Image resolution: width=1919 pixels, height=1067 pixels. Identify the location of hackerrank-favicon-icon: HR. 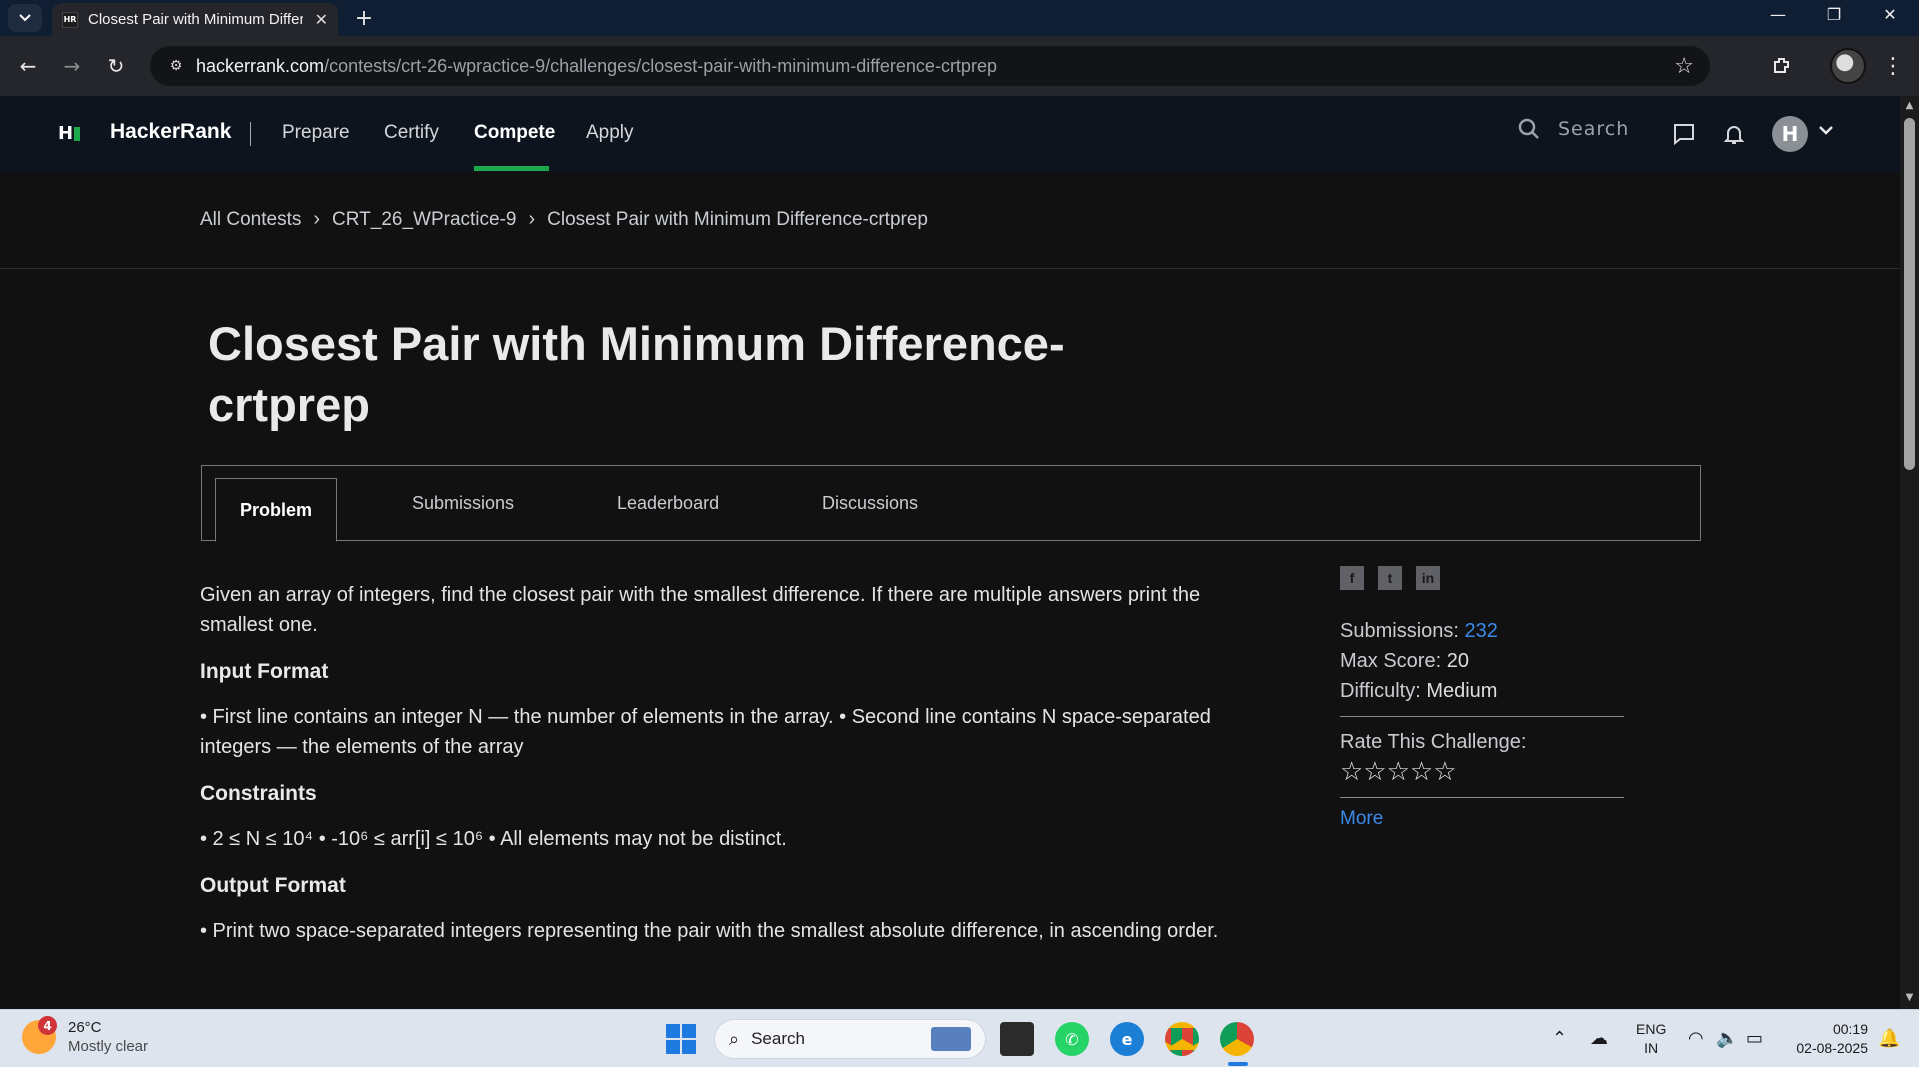
(70, 19).